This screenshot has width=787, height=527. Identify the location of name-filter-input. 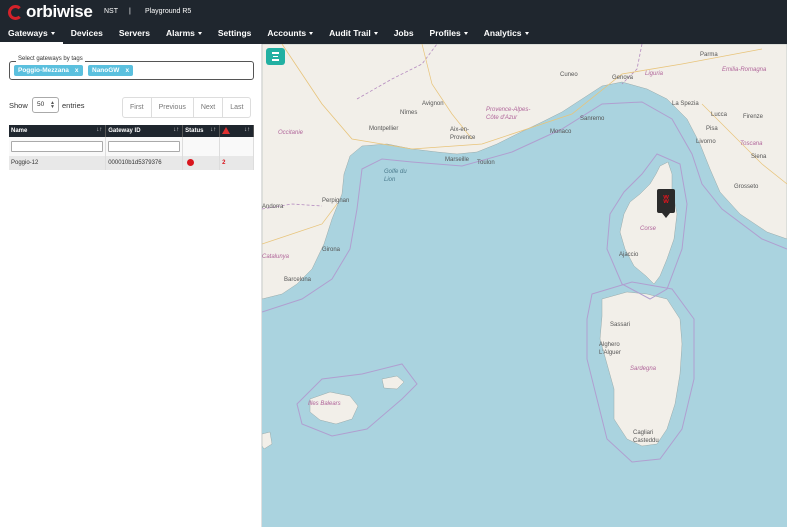
(57, 146).